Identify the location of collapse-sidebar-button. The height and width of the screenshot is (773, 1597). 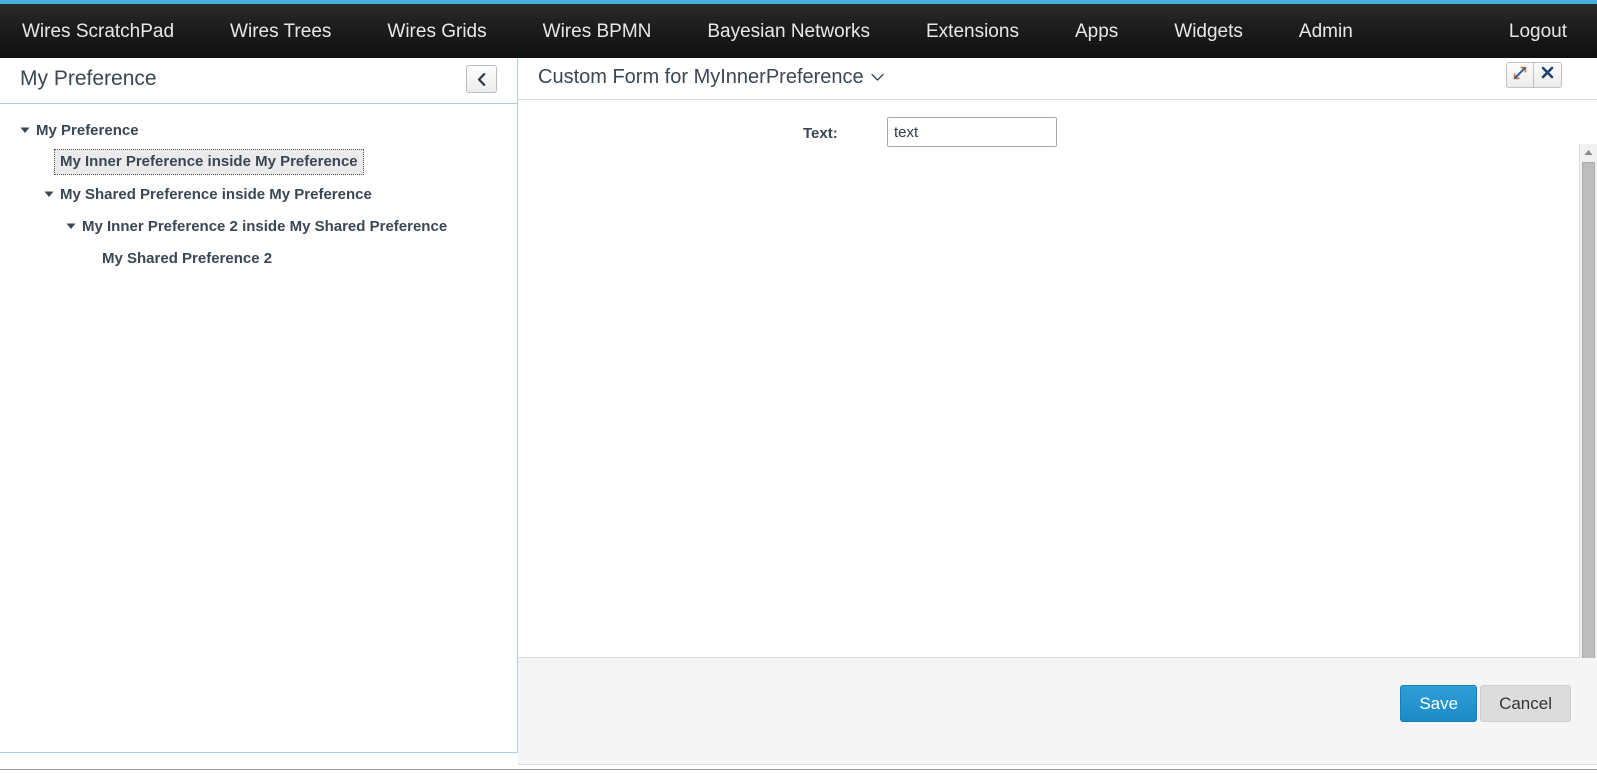
(481, 79).